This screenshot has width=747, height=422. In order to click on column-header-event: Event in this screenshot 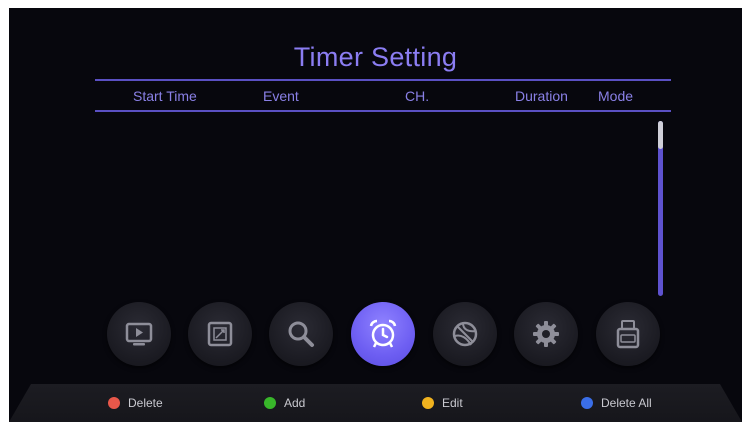, I will do `click(281, 96)`.